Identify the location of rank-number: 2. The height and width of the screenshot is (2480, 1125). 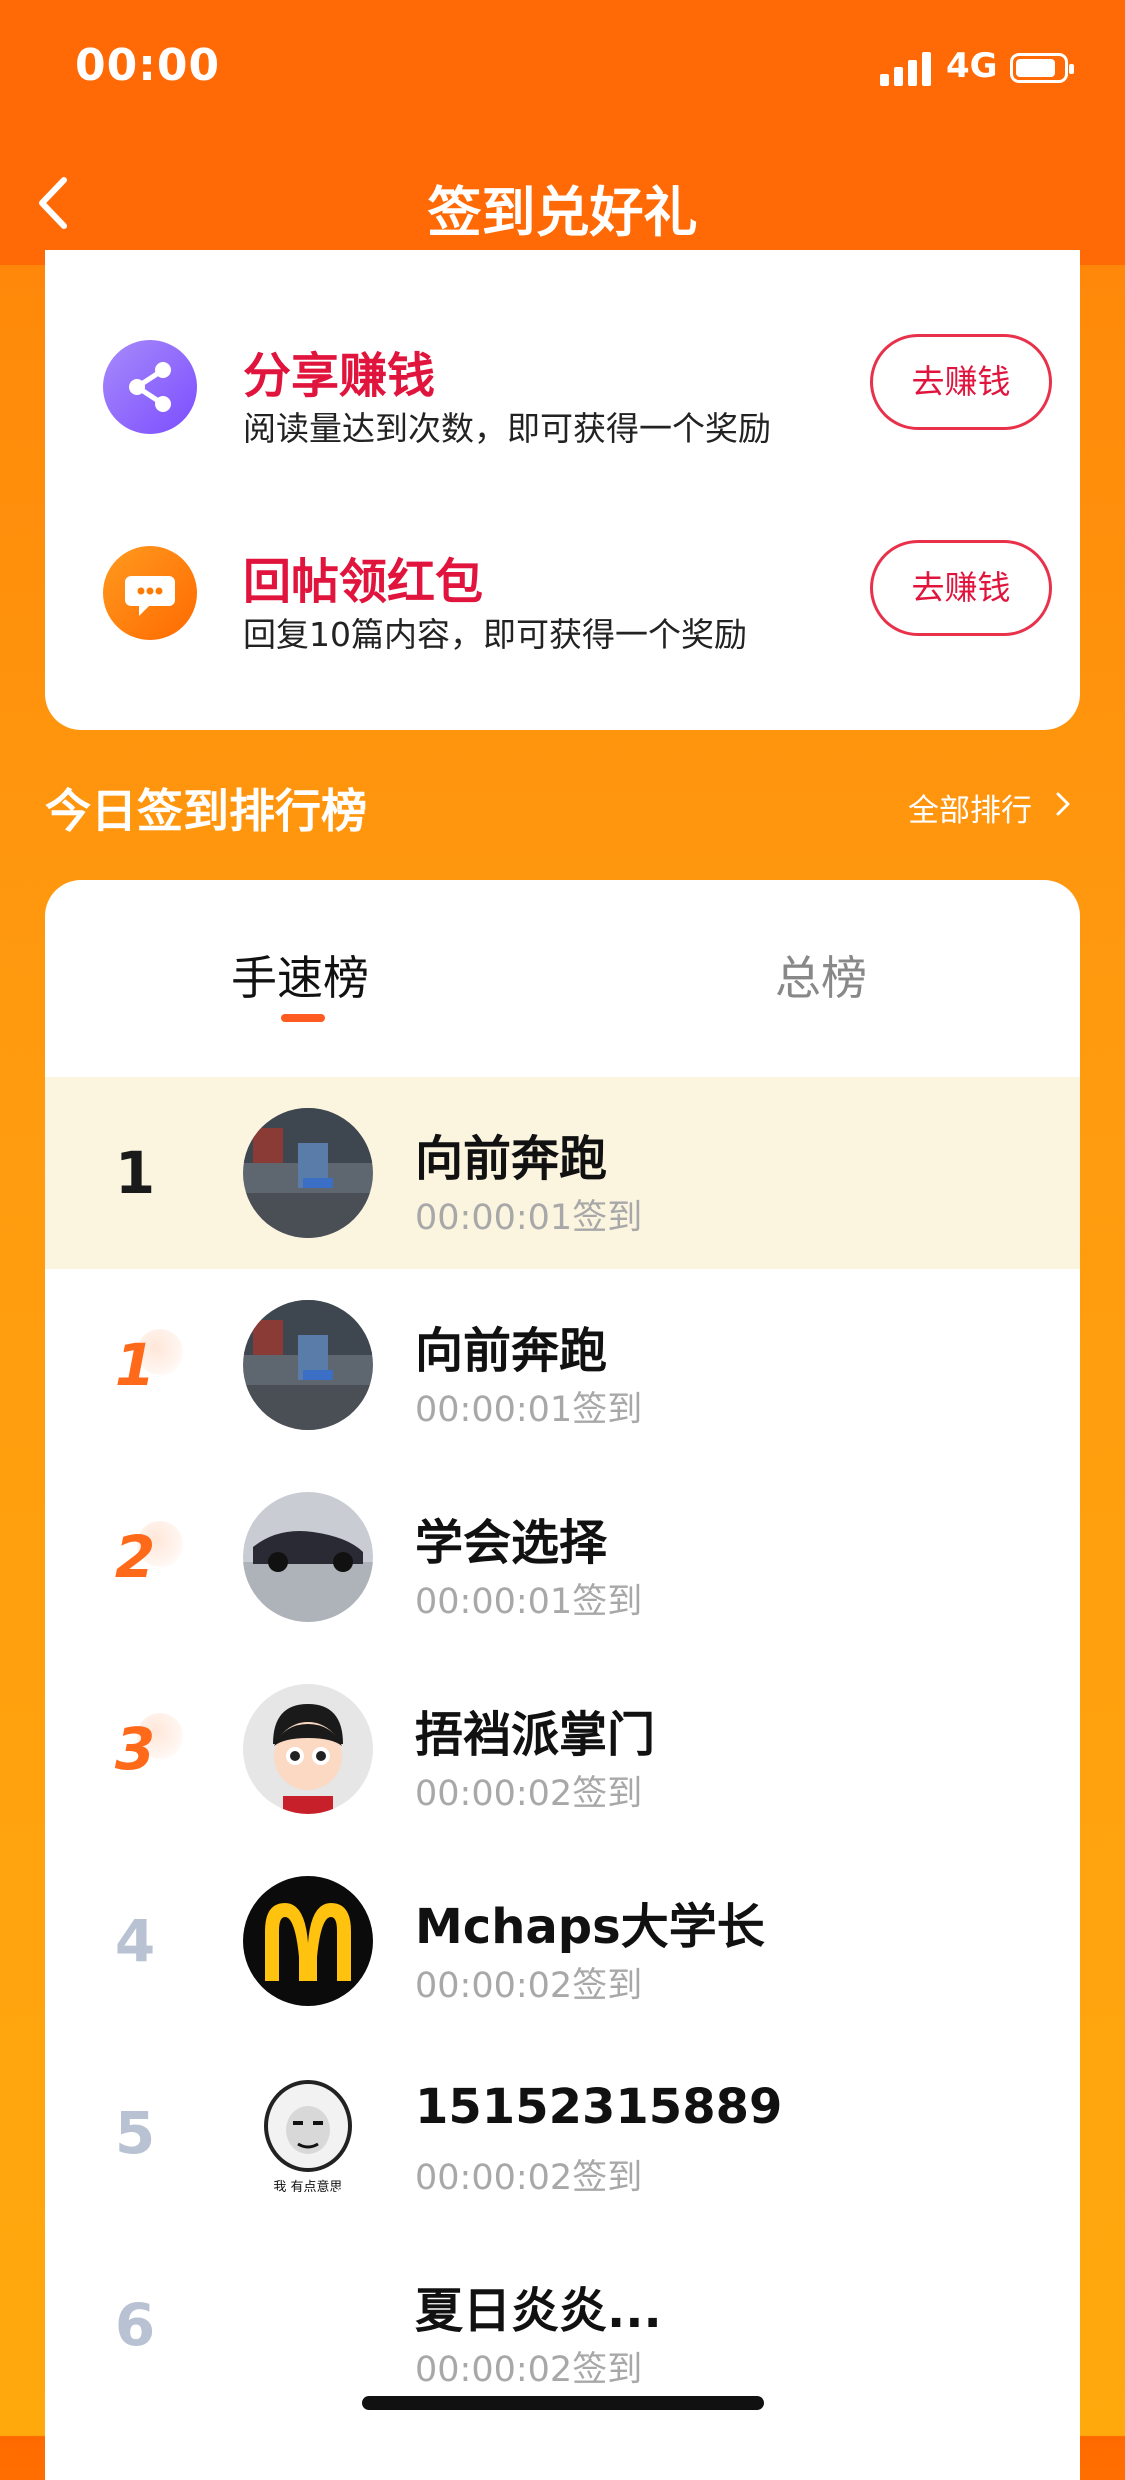
(135, 1557).